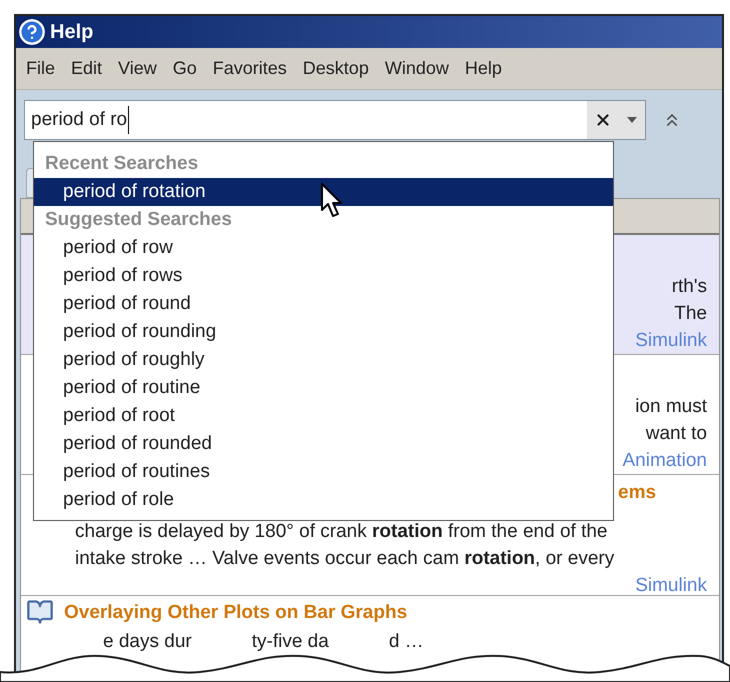 The image size is (730, 682). I want to click on menu-item: Help, so click(483, 68).